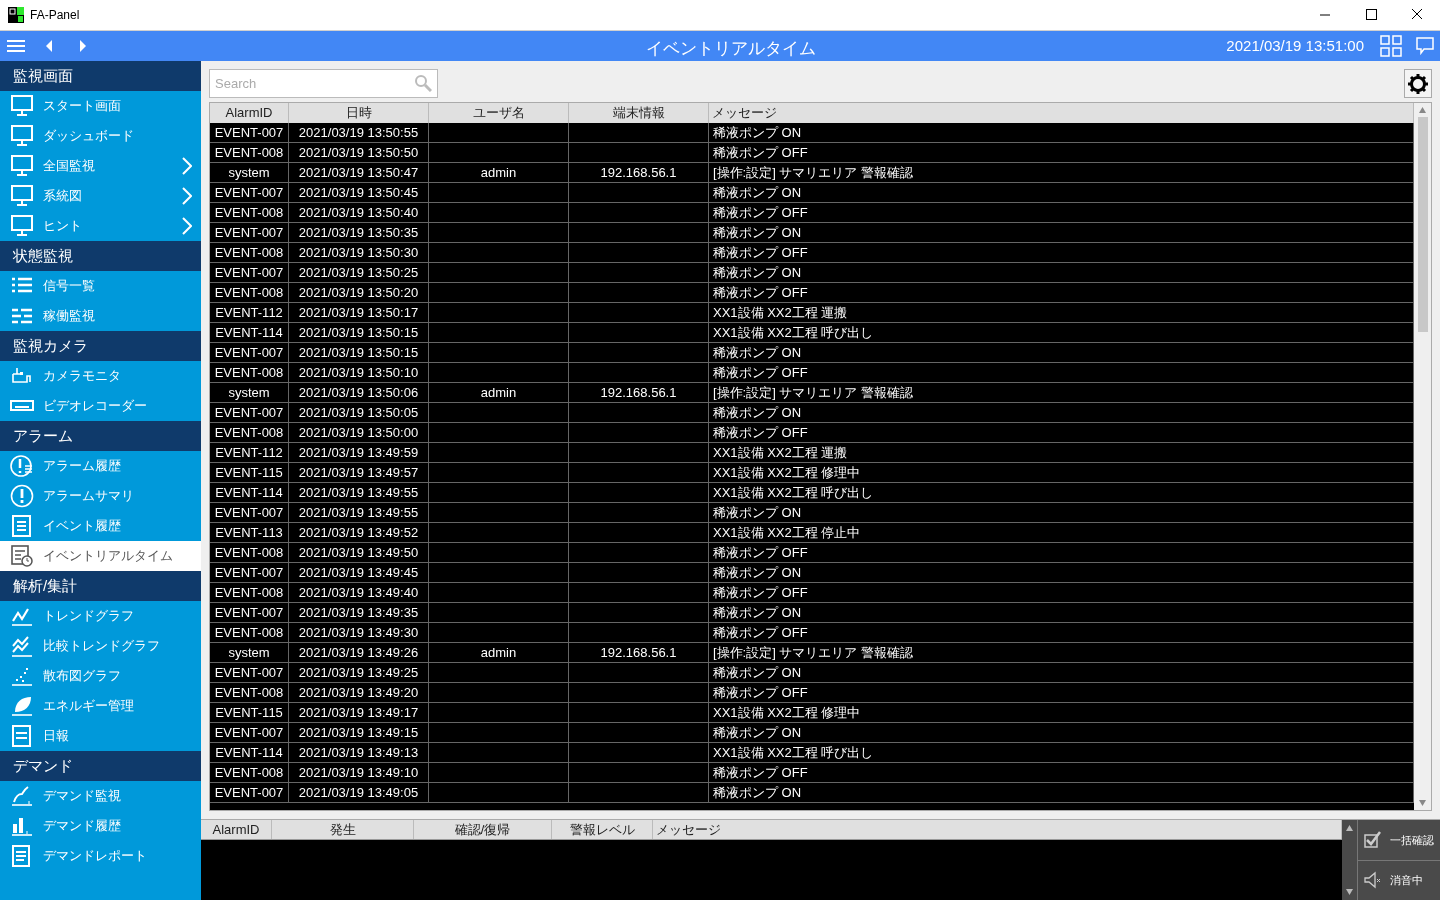 The height and width of the screenshot is (900, 1440). What do you see at coordinates (100, 556) in the screenshot?
I see `sidebar-item: イベントリアルタイム` at bounding box center [100, 556].